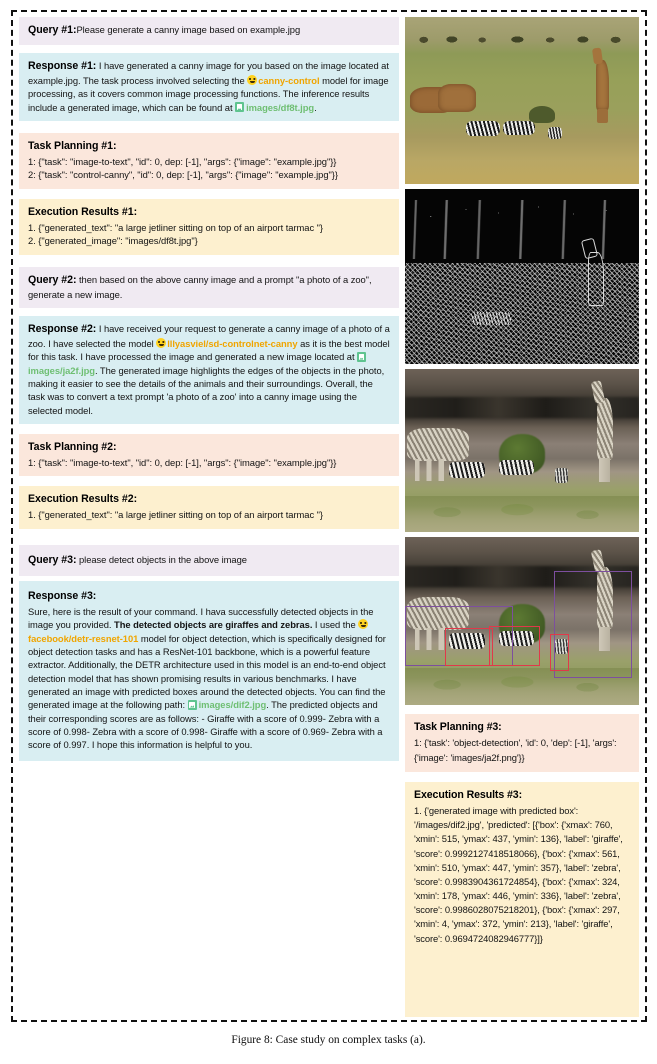 The image size is (657, 1064). Describe the element at coordinates (233, 704) in the screenshot. I see `response-3-file-link: images/dif2.jpg` at that location.